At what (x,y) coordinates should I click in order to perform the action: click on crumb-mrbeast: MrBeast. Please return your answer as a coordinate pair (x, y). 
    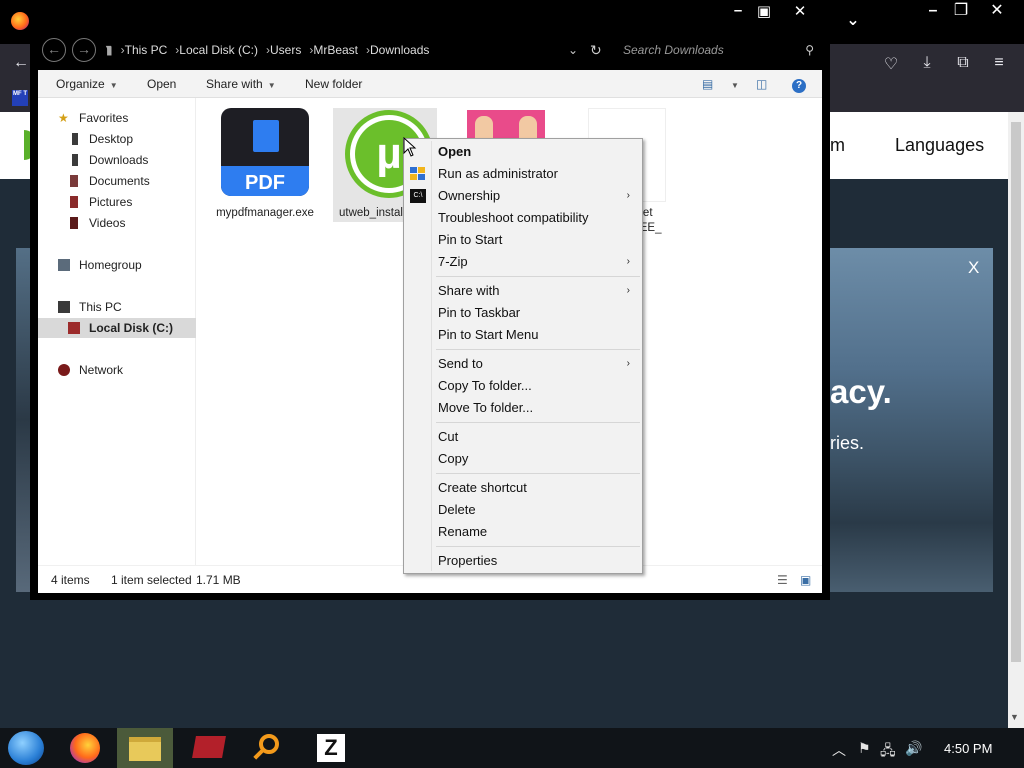
    Looking at the image, I should click on (335, 50).